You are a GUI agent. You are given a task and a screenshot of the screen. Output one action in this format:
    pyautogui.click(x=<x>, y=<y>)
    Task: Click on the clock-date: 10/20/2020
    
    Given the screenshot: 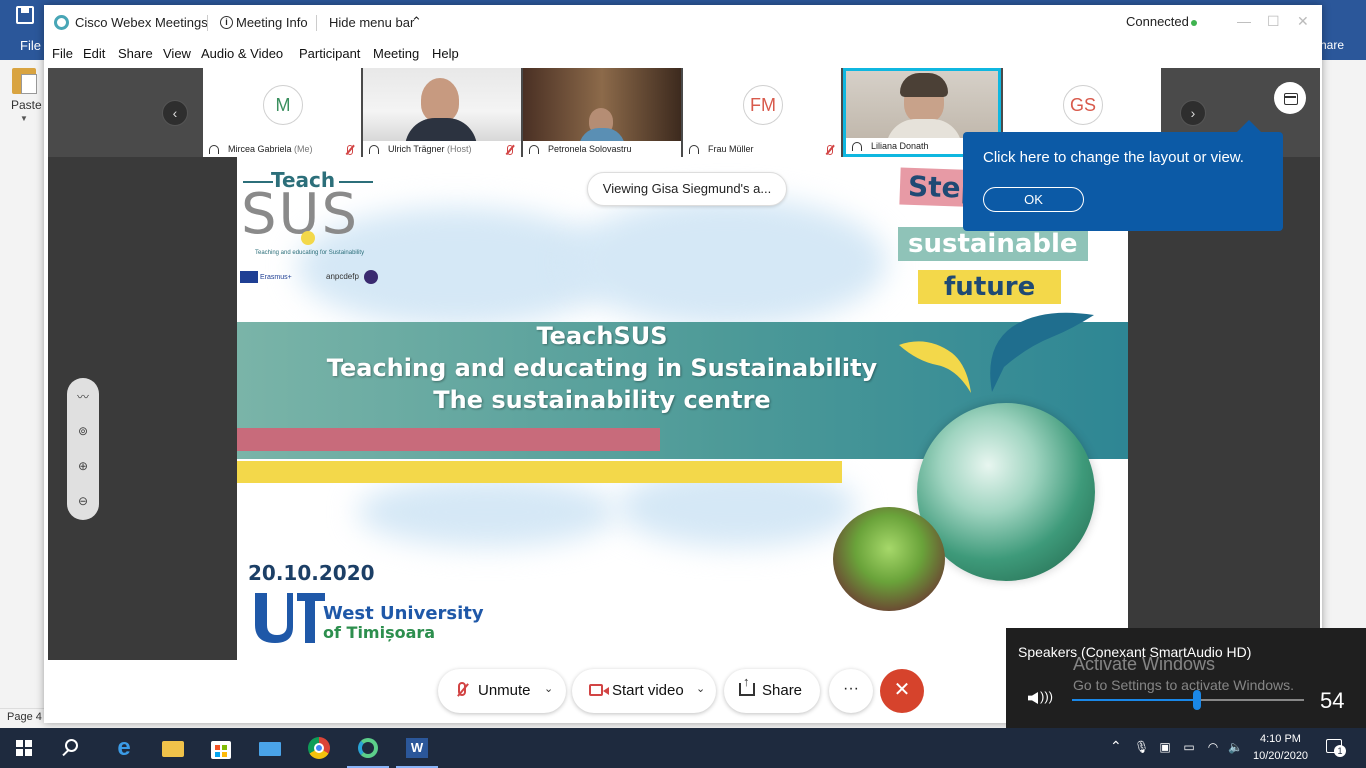 What is the action you would take?
    pyautogui.click(x=1280, y=756)
    